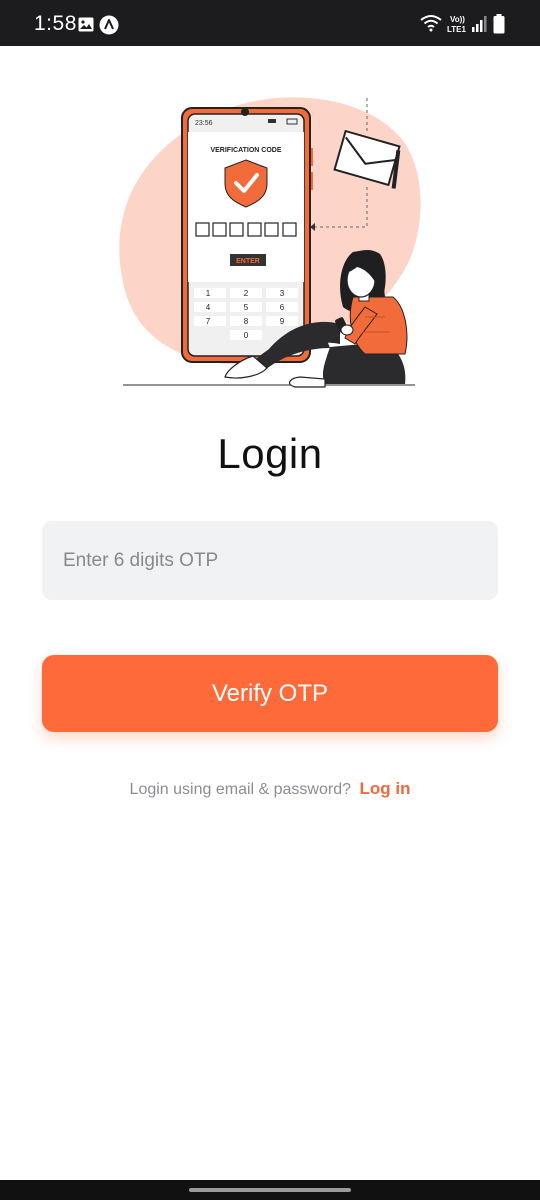 The width and height of the screenshot is (540, 1200). I want to click on battery-icon, so click(499, 24).